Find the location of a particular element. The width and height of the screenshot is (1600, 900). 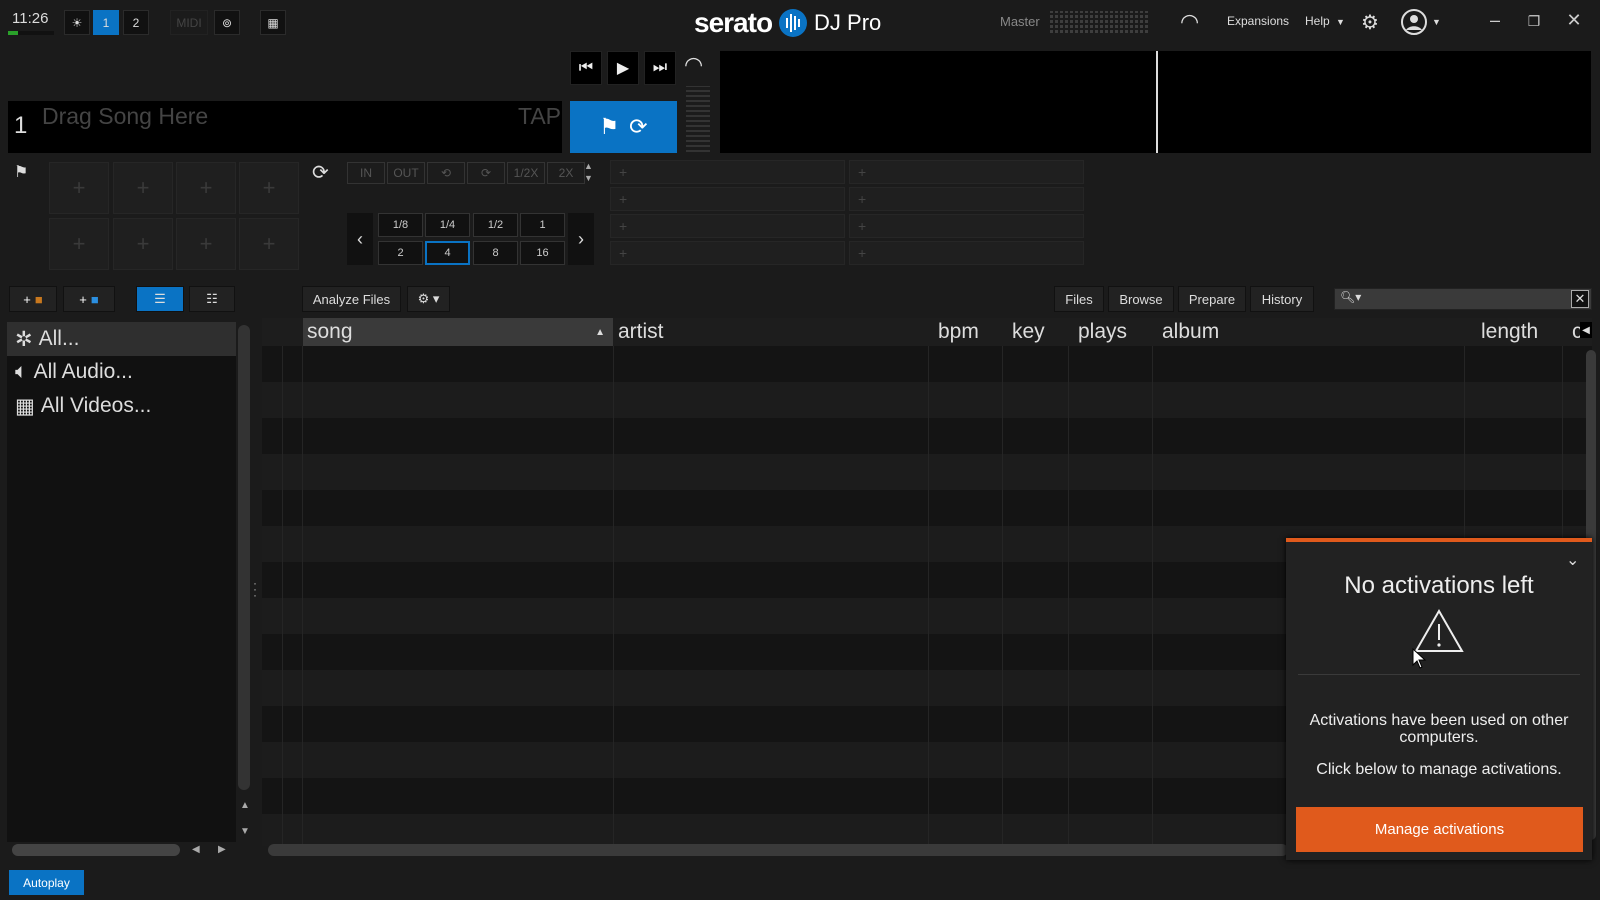

column-album: album is located at coordinates (1188, 332).